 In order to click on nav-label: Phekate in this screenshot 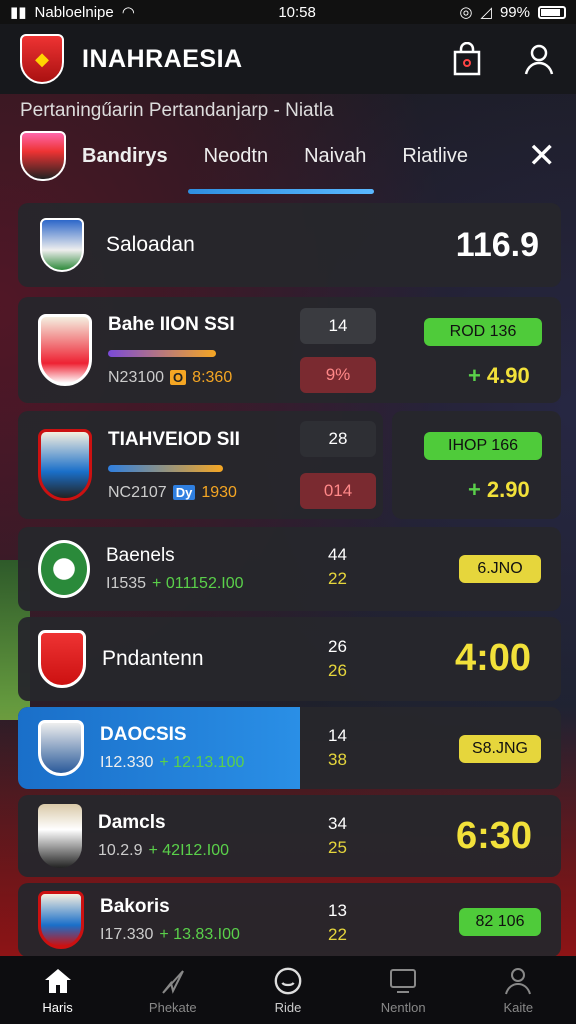, I will do `click(172, 1007)`.